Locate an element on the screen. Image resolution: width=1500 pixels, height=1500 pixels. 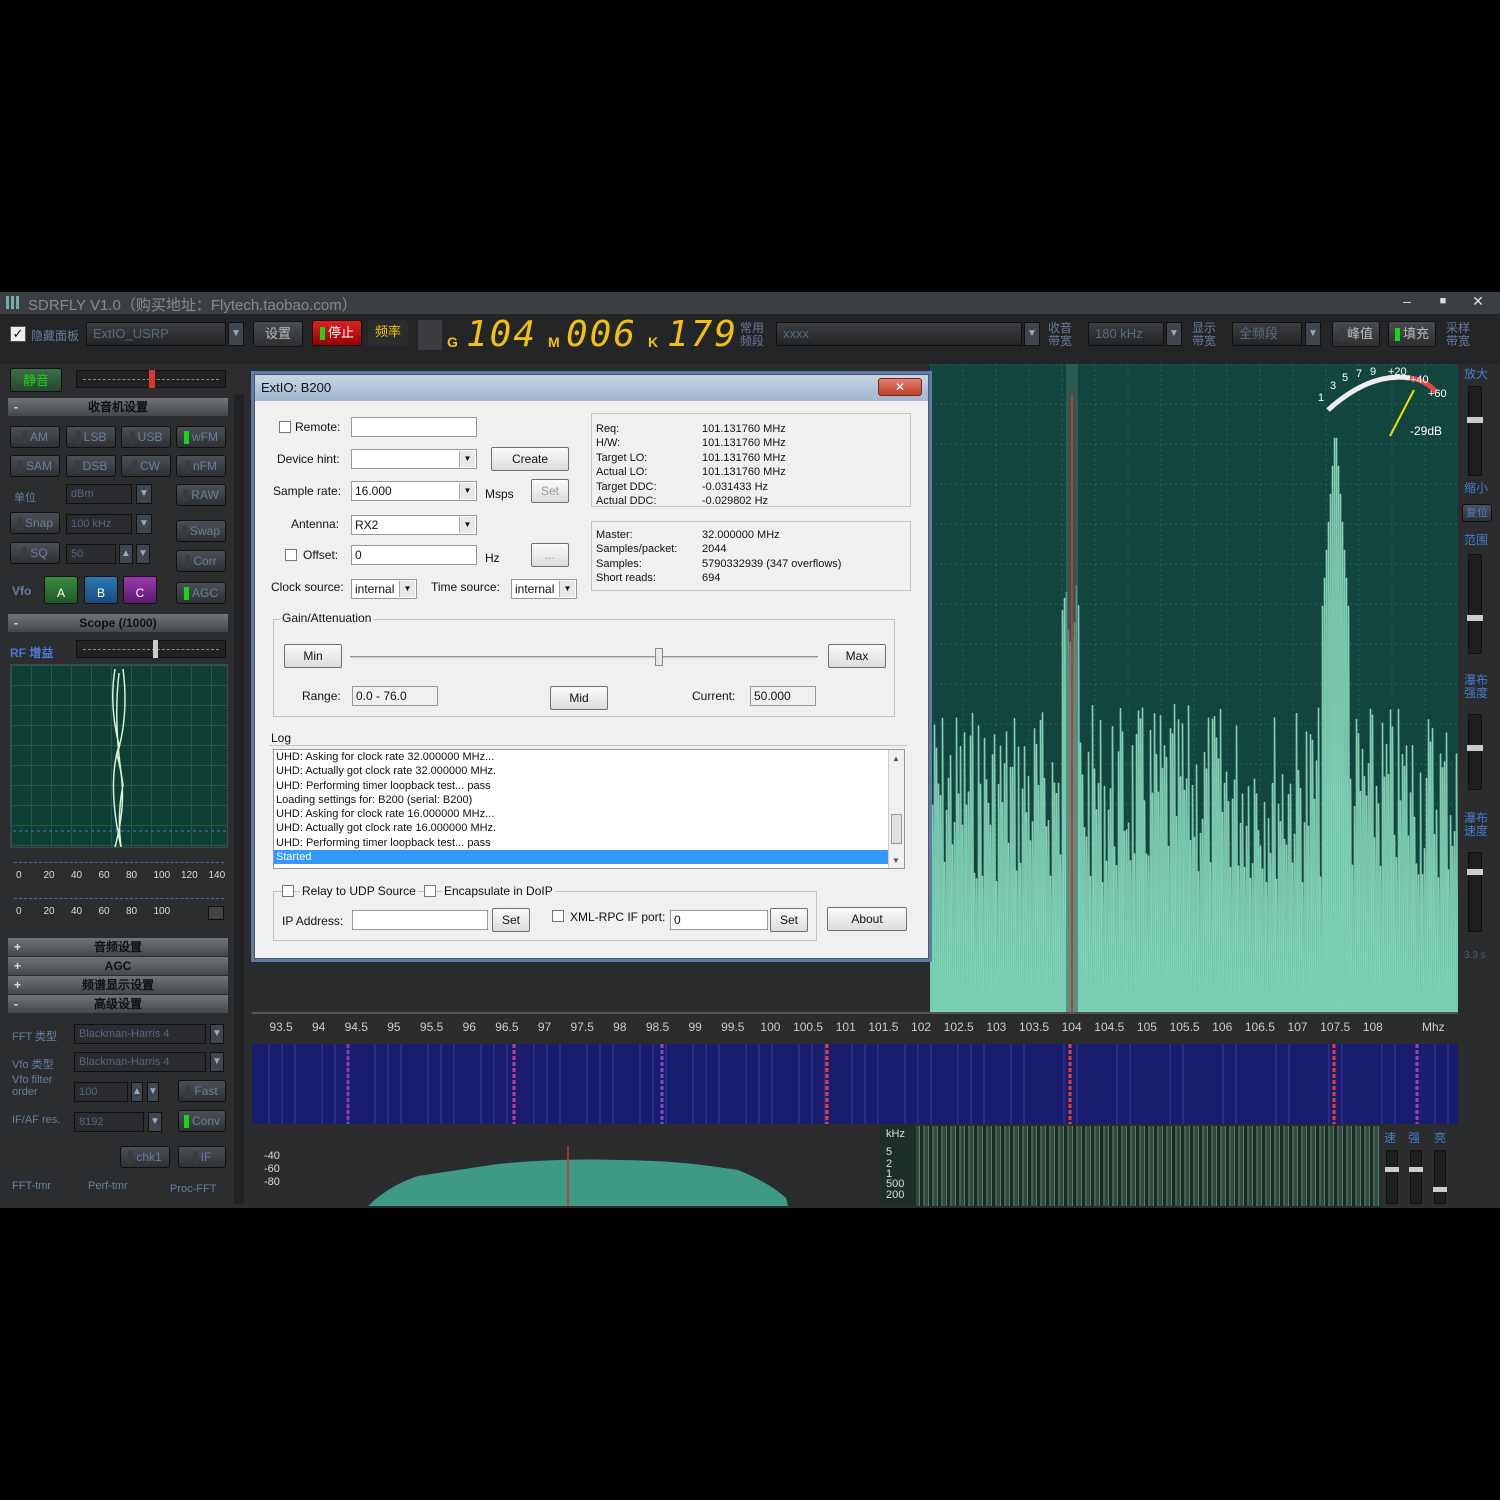
fft-type-select: Blackman-Harris 4 is located at coordinates (140, 1034).